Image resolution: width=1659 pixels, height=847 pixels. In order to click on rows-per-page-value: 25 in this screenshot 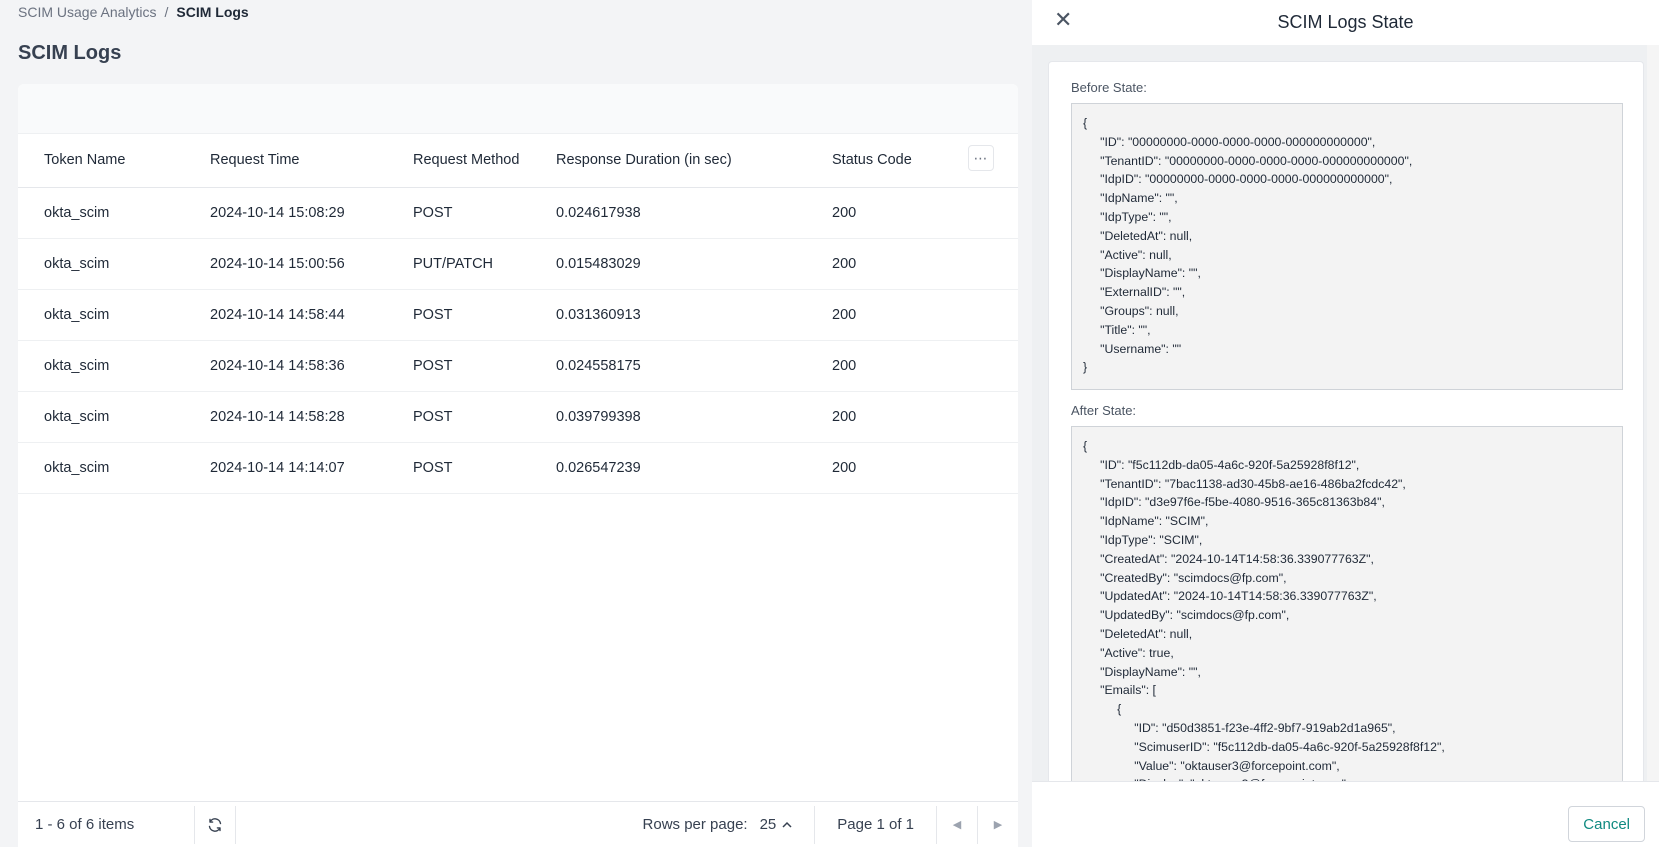, I will do `click(768, 824)`.